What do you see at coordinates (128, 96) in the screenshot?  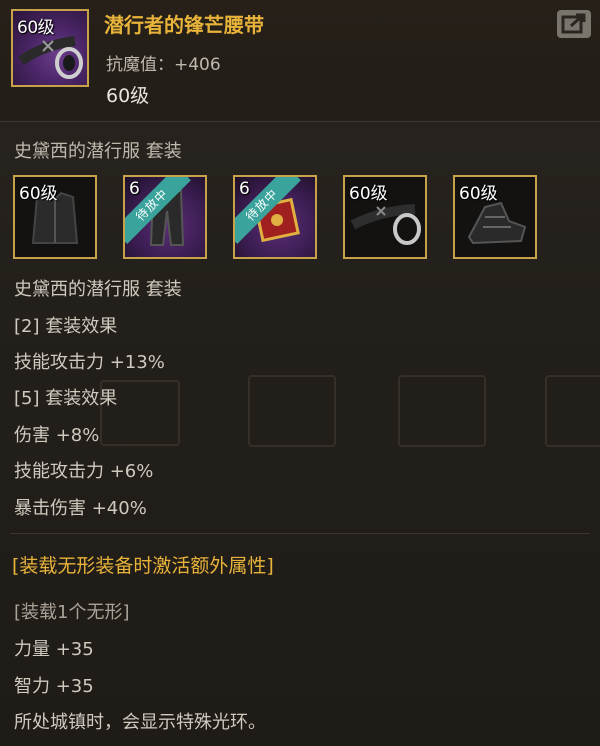 I see `item-level: 60级` at bounding box center [128, 96].